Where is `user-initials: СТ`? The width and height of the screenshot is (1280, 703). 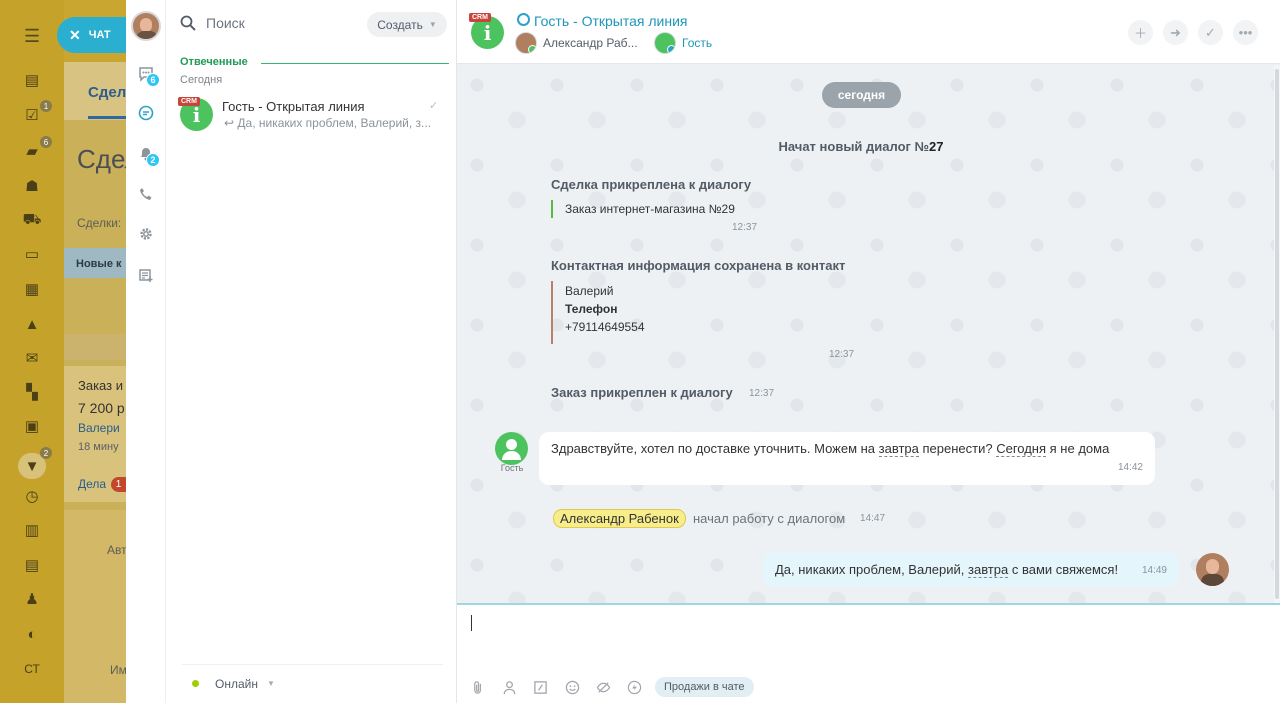
user-initials: СТ is located at coordinates (32, 669).